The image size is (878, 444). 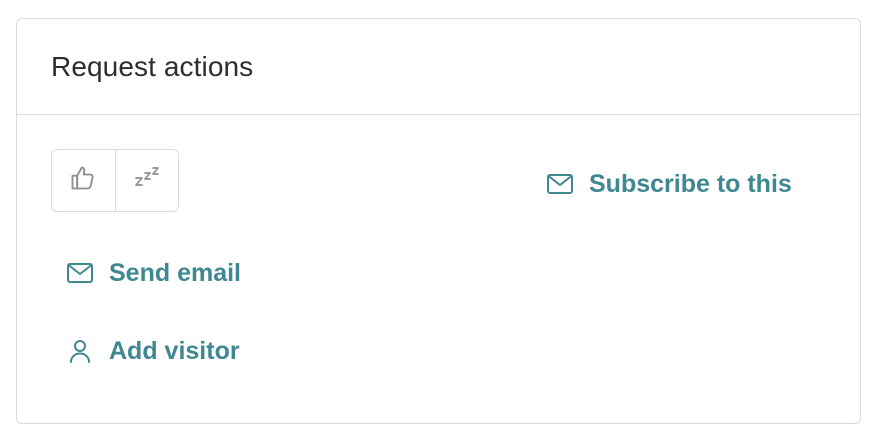 I want to click on subscribe-label: Subscribe to this, so click(x=690, y=183).